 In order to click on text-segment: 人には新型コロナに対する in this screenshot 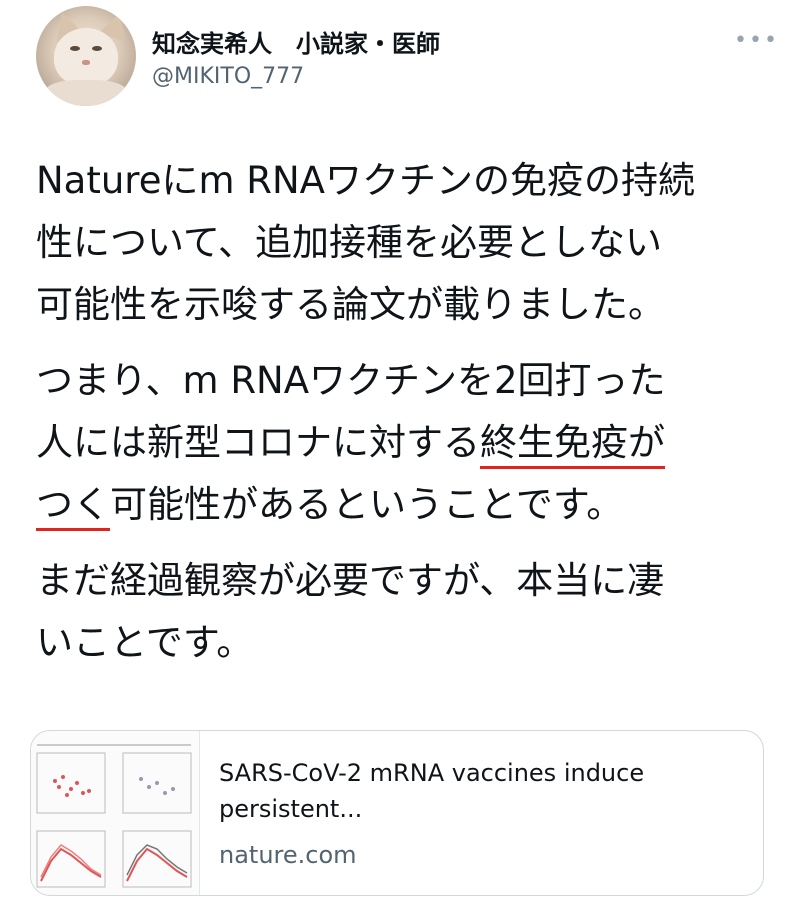, I will do `click(258, 442)`.